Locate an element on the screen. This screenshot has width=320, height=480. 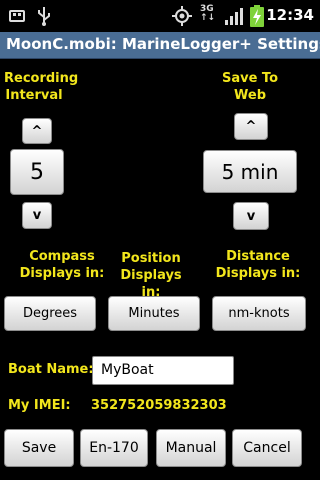
battery-charging-icon is located at coordinates (257, 18).